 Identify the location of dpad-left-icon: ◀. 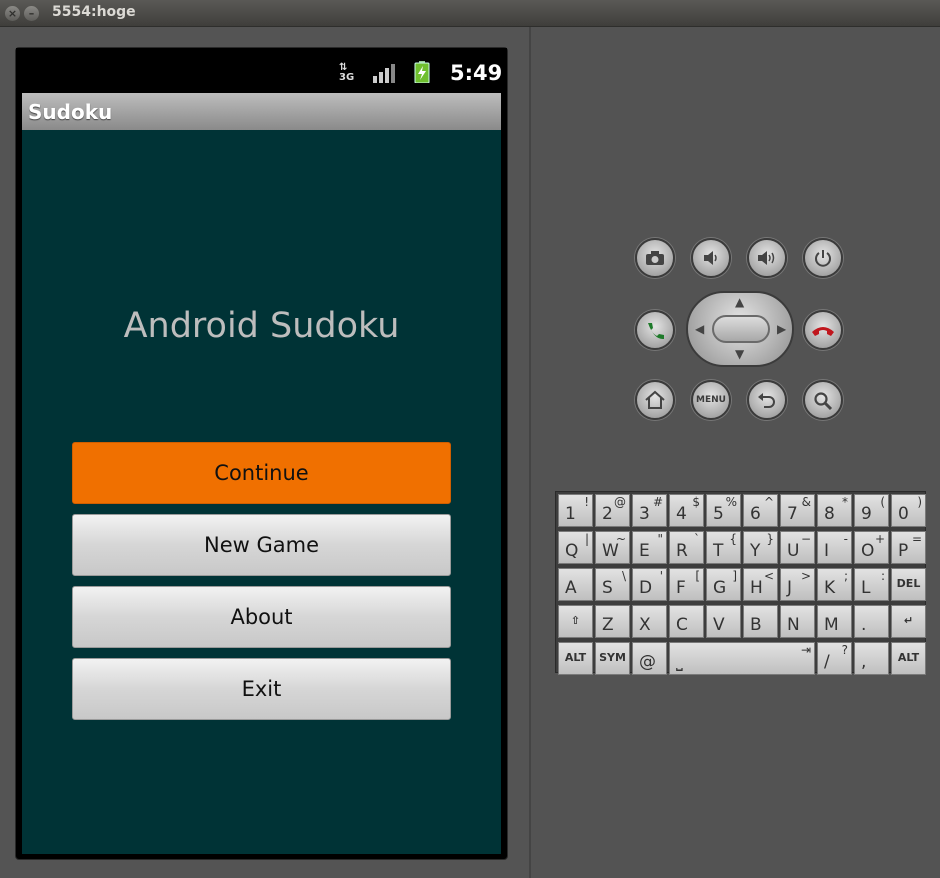
(699, 329).